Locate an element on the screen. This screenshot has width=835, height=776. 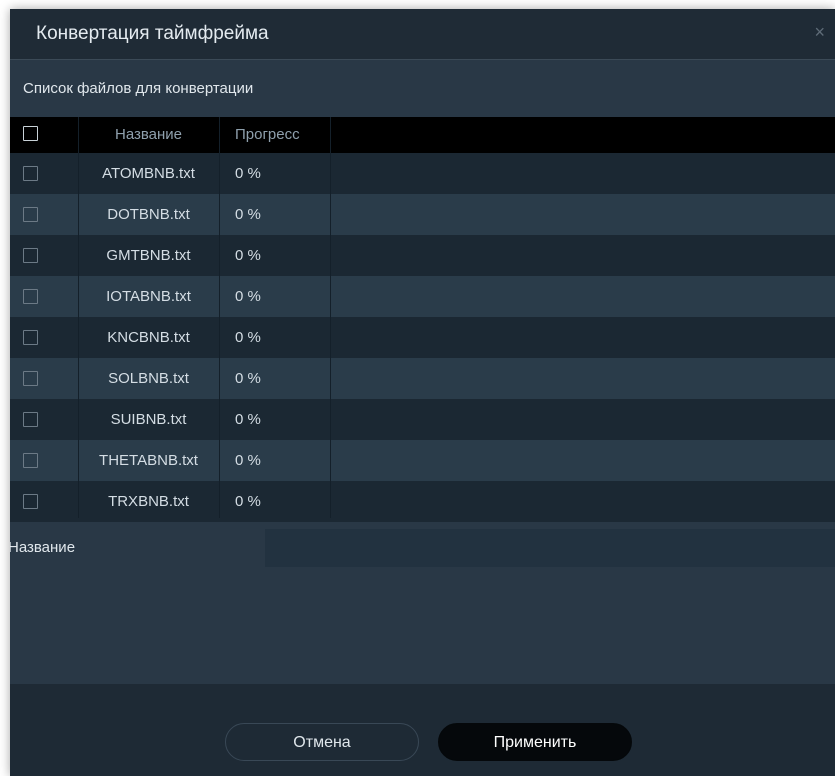
dialog-titlebar: Конвертация таймфрейма × is located at coordinates (422, 34).